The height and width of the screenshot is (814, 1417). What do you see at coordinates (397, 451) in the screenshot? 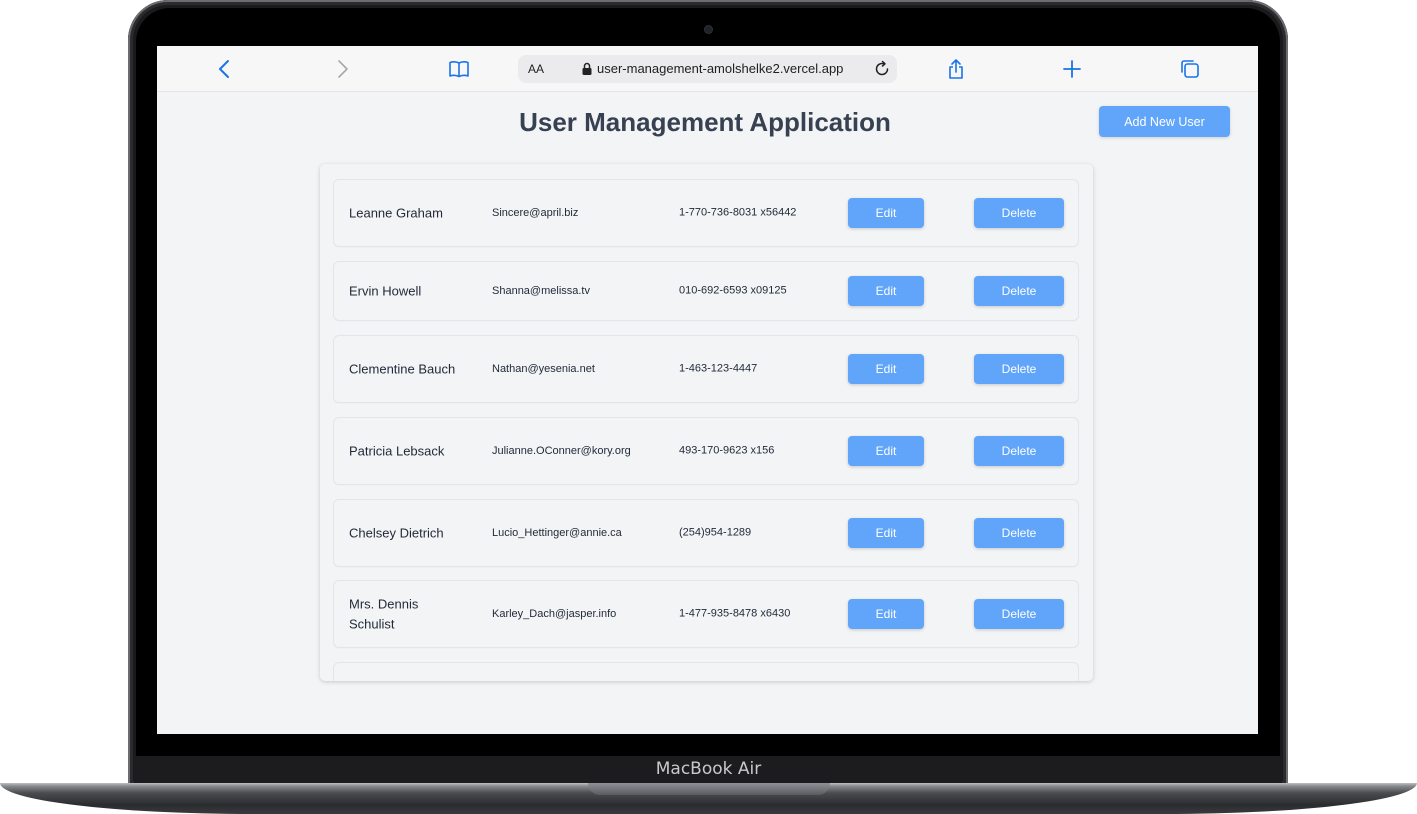
I see `user-name: Patricia Lebsack` at bounding box center [397, 451].